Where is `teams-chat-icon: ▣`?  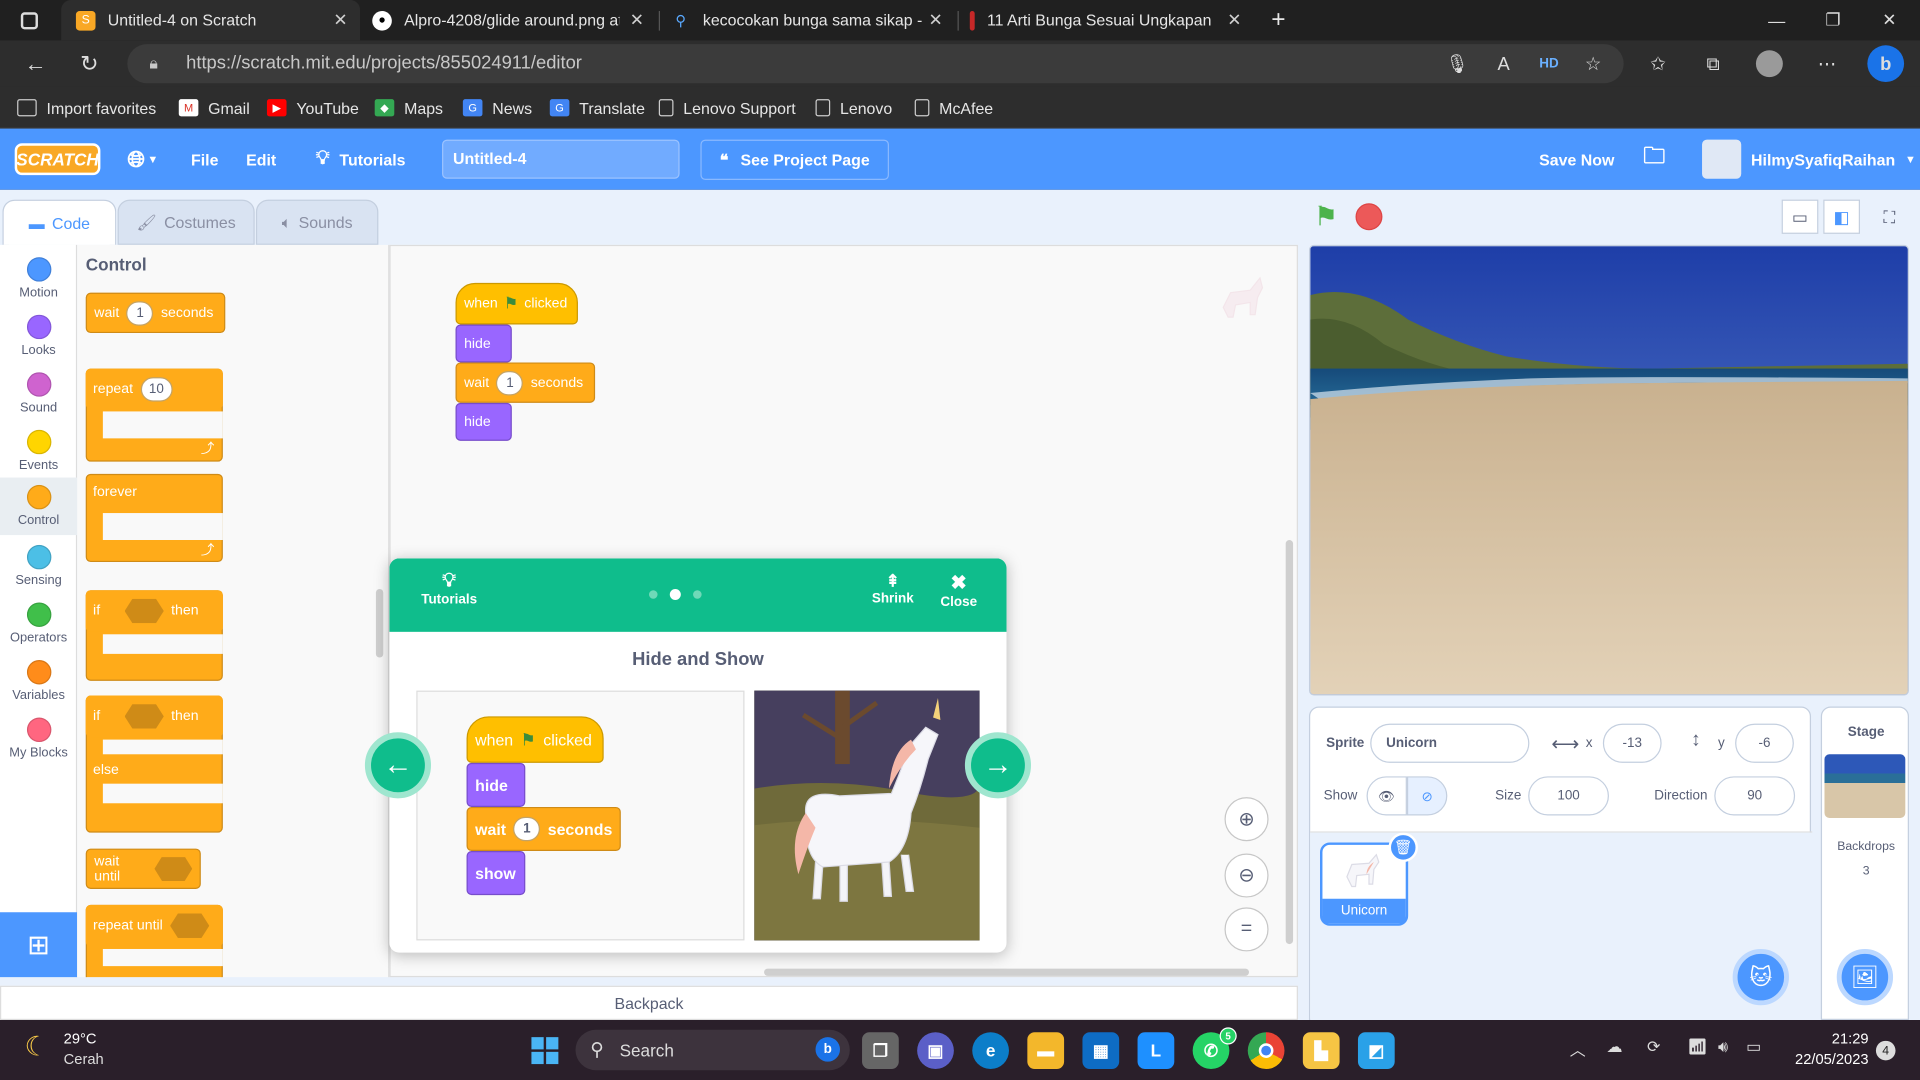 teams-chat-icon: ▣ is located at coordinates (935, 1050).